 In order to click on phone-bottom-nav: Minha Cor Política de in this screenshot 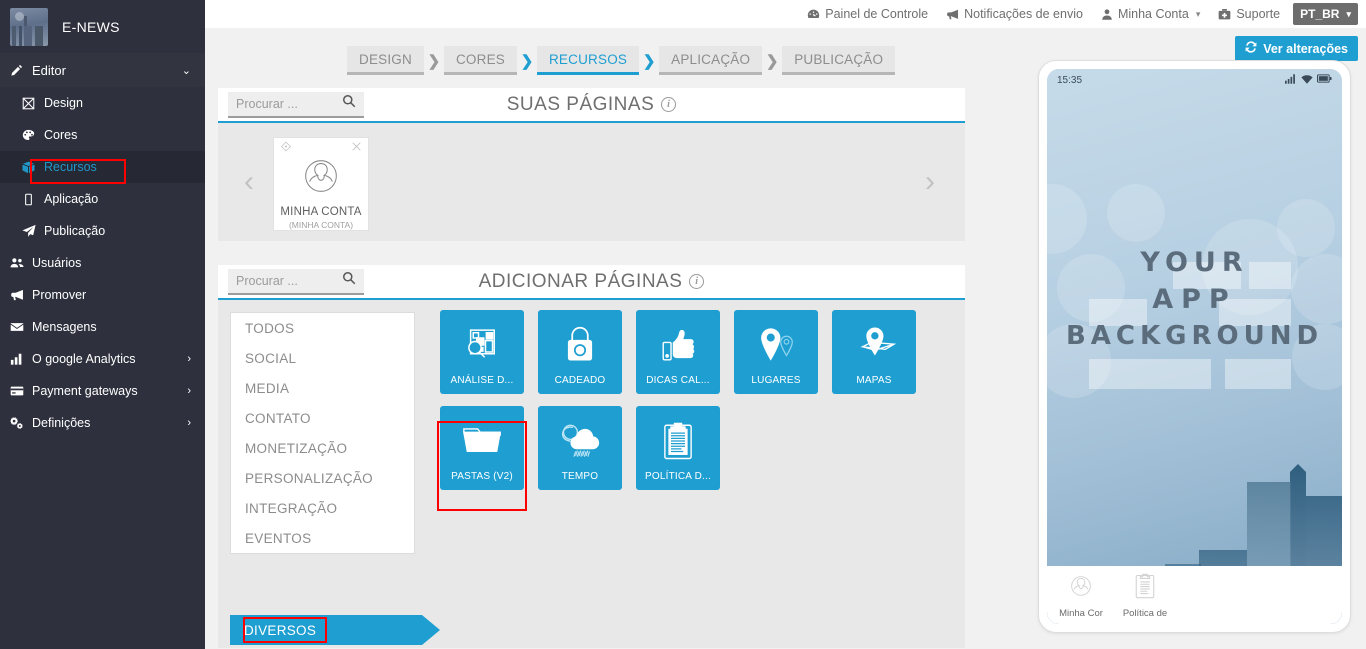, I will do `click(1194, 595)`.